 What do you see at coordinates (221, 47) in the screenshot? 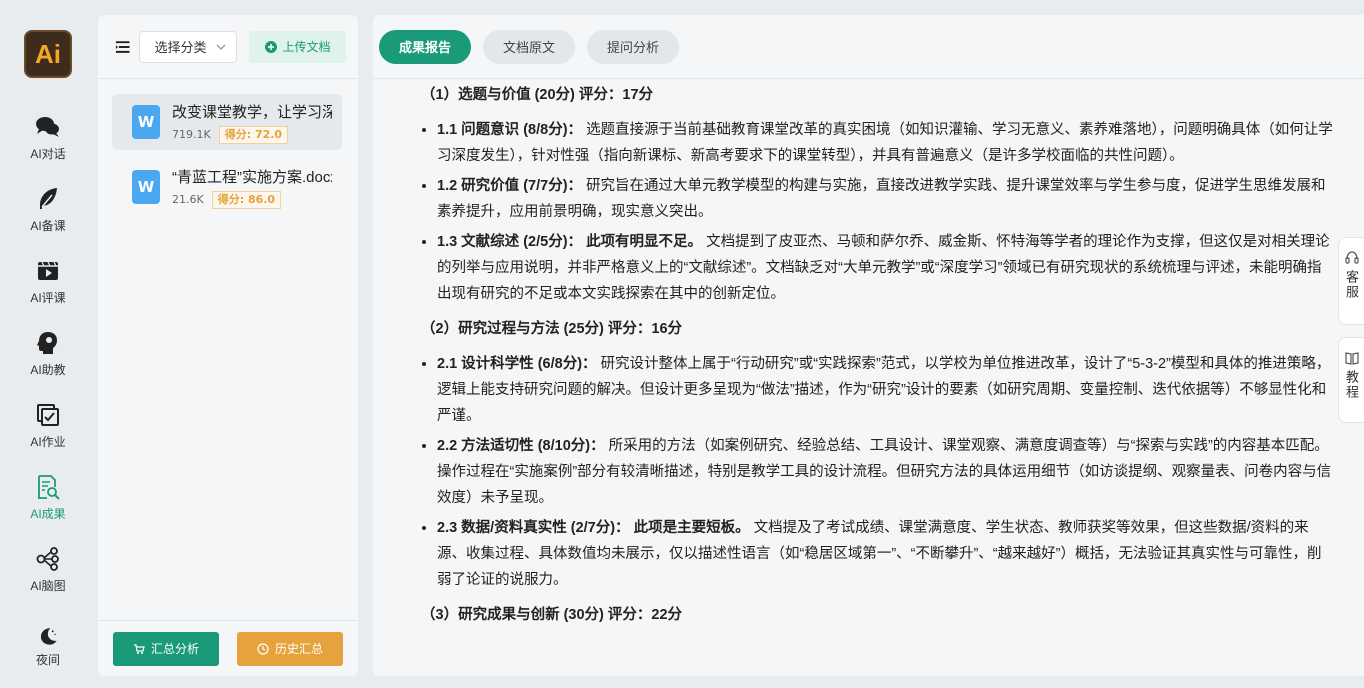
I see `chevron-down-icon` at bounding box center [221, 47].